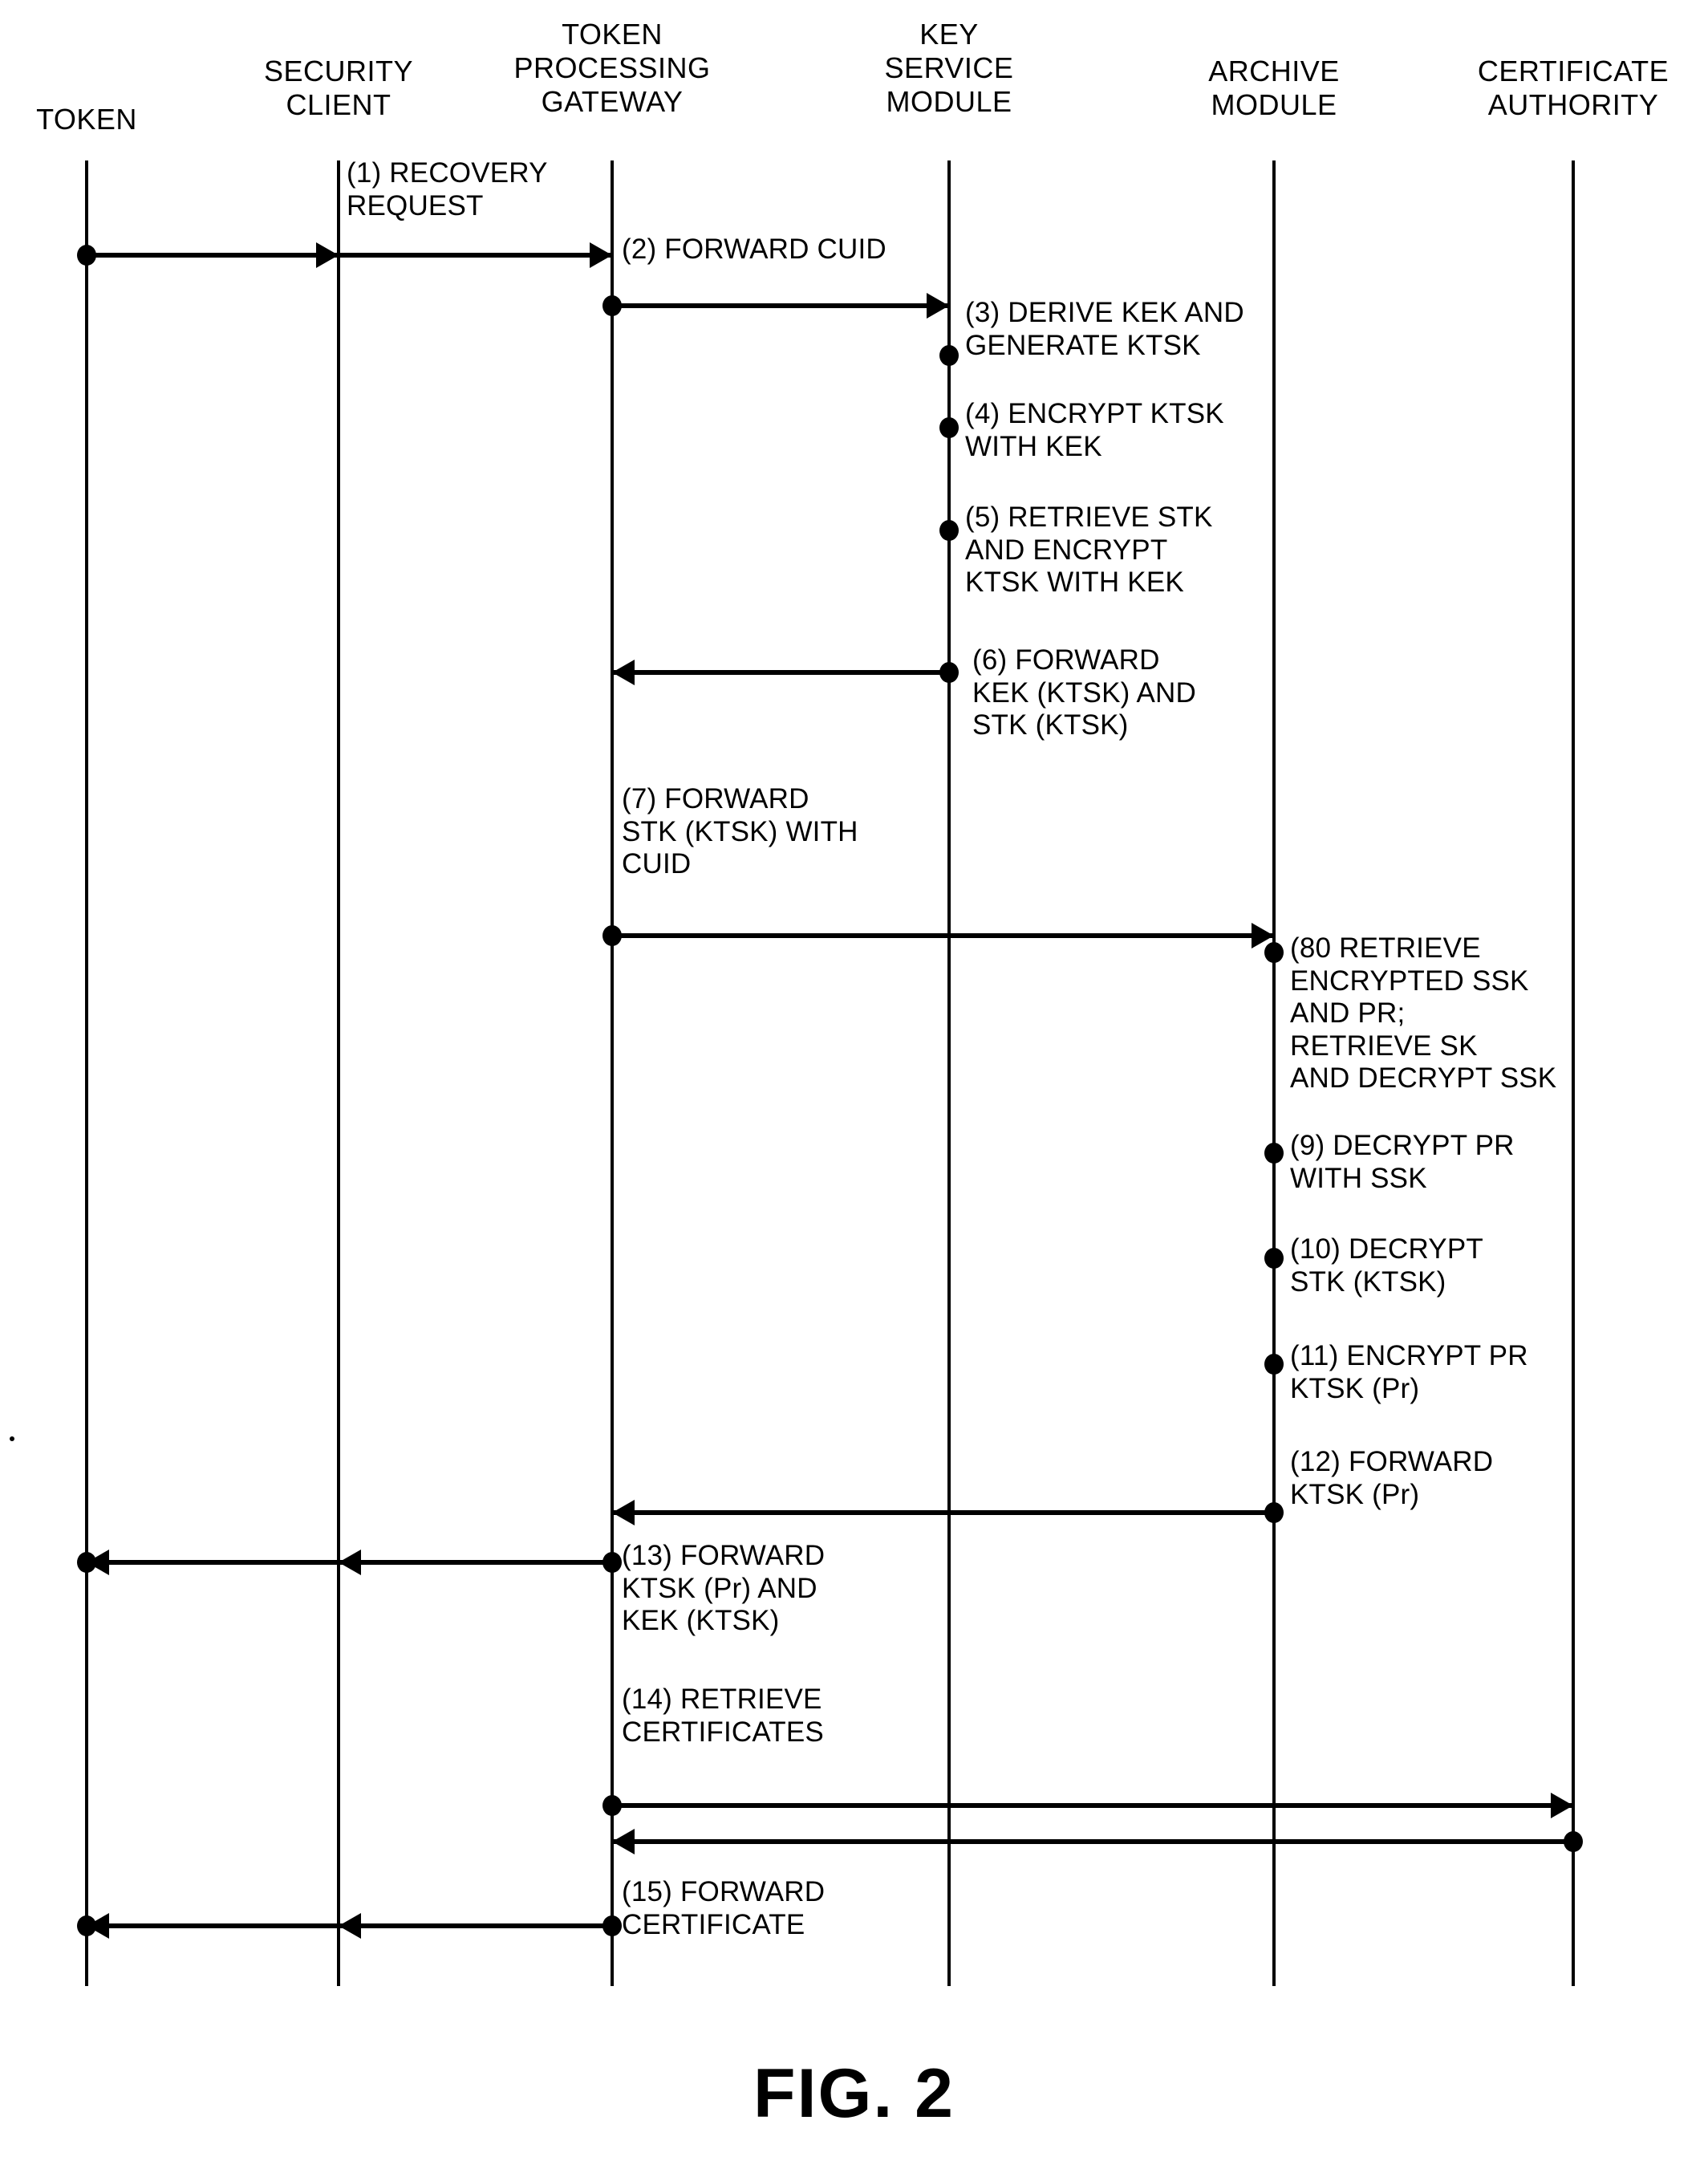 This screenshot has width=1708, height=2165. I want to click on lifeline-header-security-client: SECURITY CLIENT, so click(339, 88).